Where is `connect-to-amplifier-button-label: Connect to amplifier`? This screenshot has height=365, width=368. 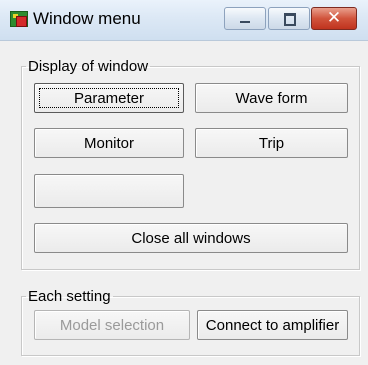 connect-to-amplifier-button-label: Connect to amplifier is located at coordinates (272, 325).